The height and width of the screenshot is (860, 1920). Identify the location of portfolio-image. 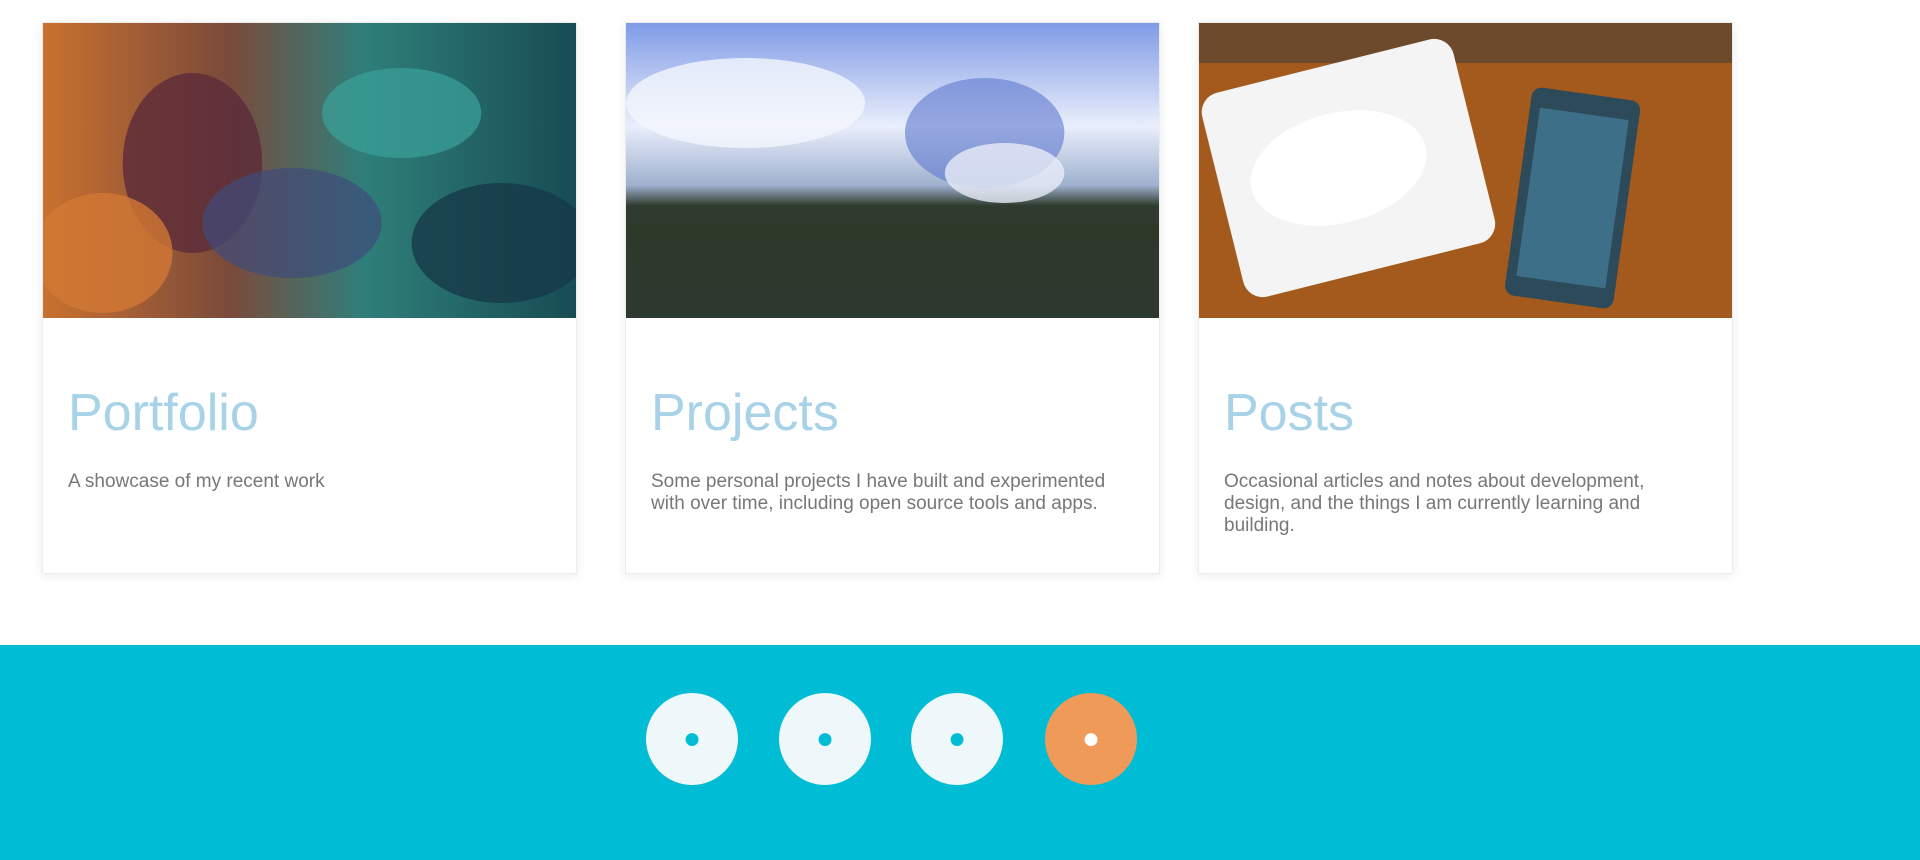
(309, 170).